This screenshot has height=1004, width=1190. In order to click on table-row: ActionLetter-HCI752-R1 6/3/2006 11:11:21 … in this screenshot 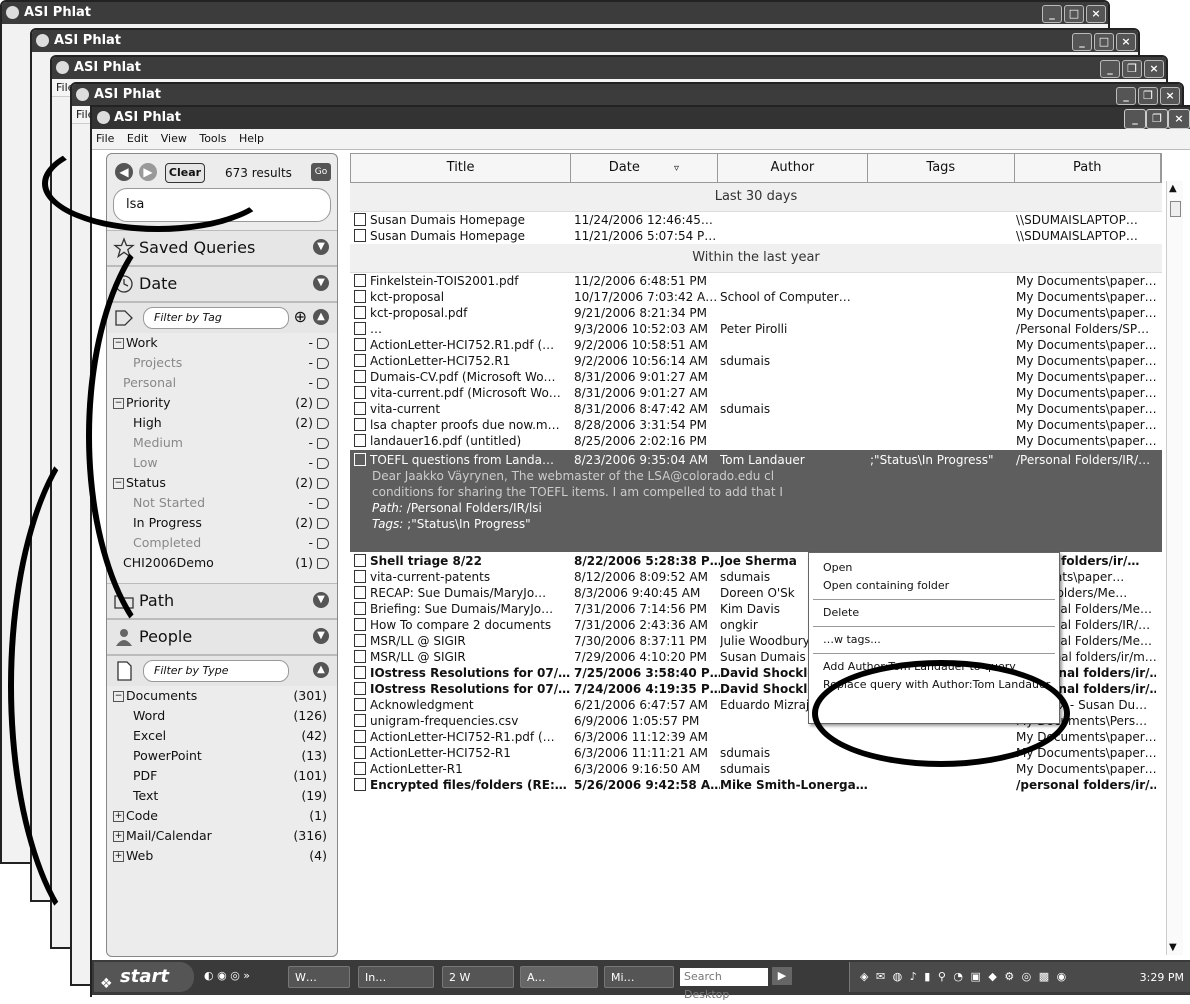, I will do `click(756, 753)`.